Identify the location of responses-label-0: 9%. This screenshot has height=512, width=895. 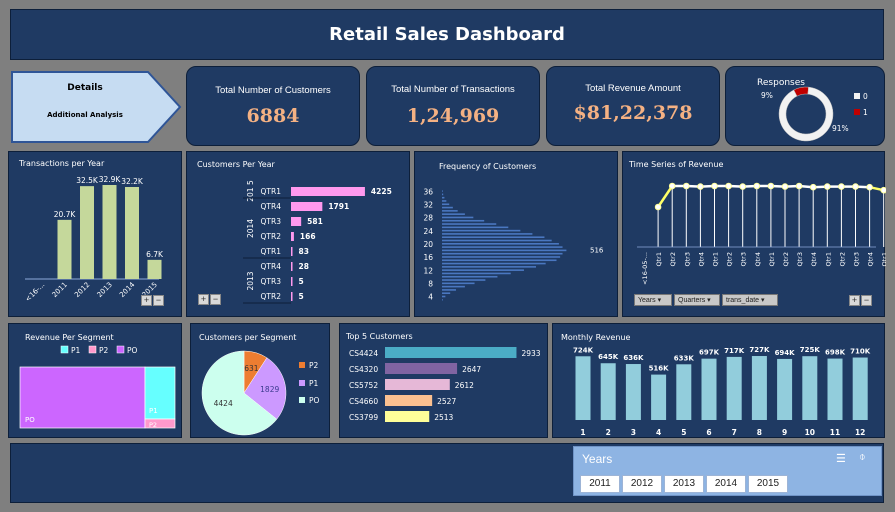
(767, 95).